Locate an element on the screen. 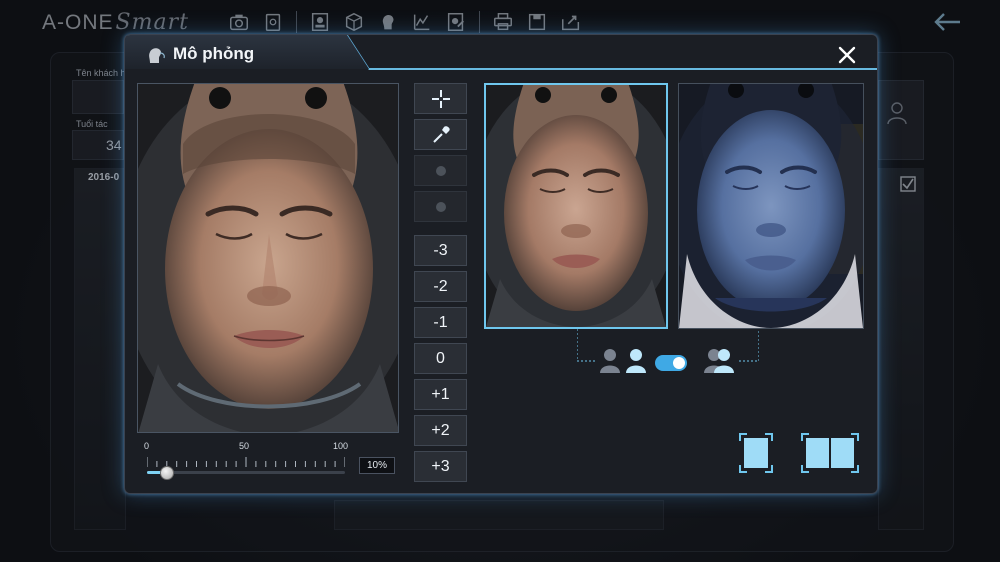 This screenshot has height=562, width=1000. level-button: +3 is located at coordinates (440, 466).